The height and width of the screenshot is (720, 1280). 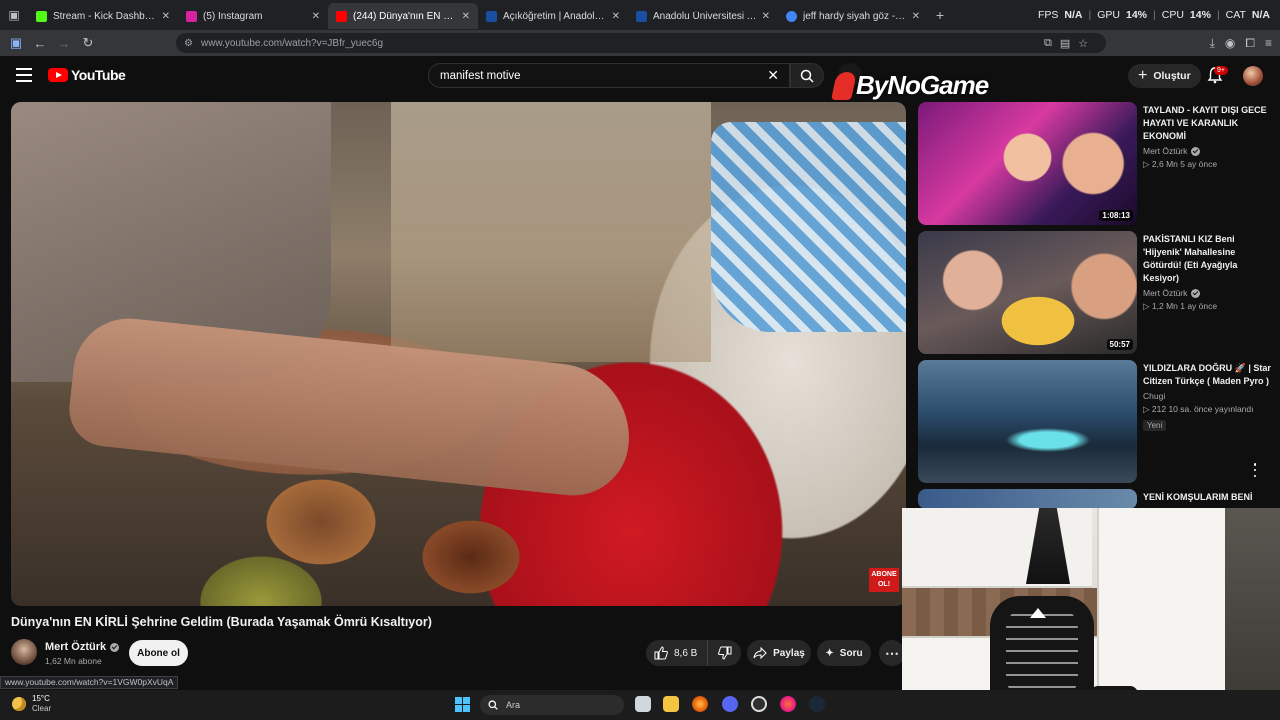 What do you see at coordinates (24, 652) in the screenshot?
I see `channel-avatar` at bounding box center [24, 652].